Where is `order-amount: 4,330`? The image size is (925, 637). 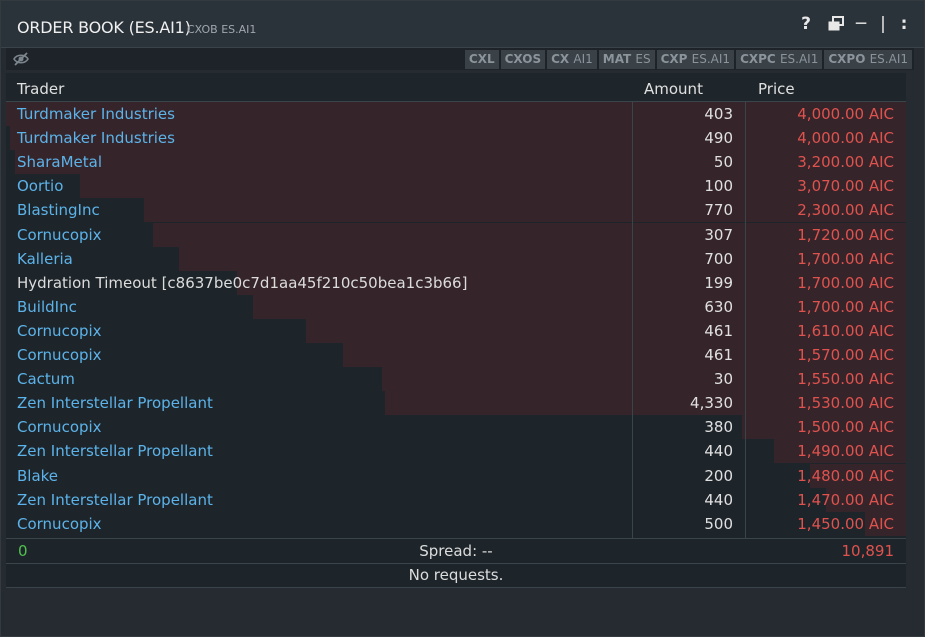
order-amount: 4,330 is located at coordinates (711, 403).